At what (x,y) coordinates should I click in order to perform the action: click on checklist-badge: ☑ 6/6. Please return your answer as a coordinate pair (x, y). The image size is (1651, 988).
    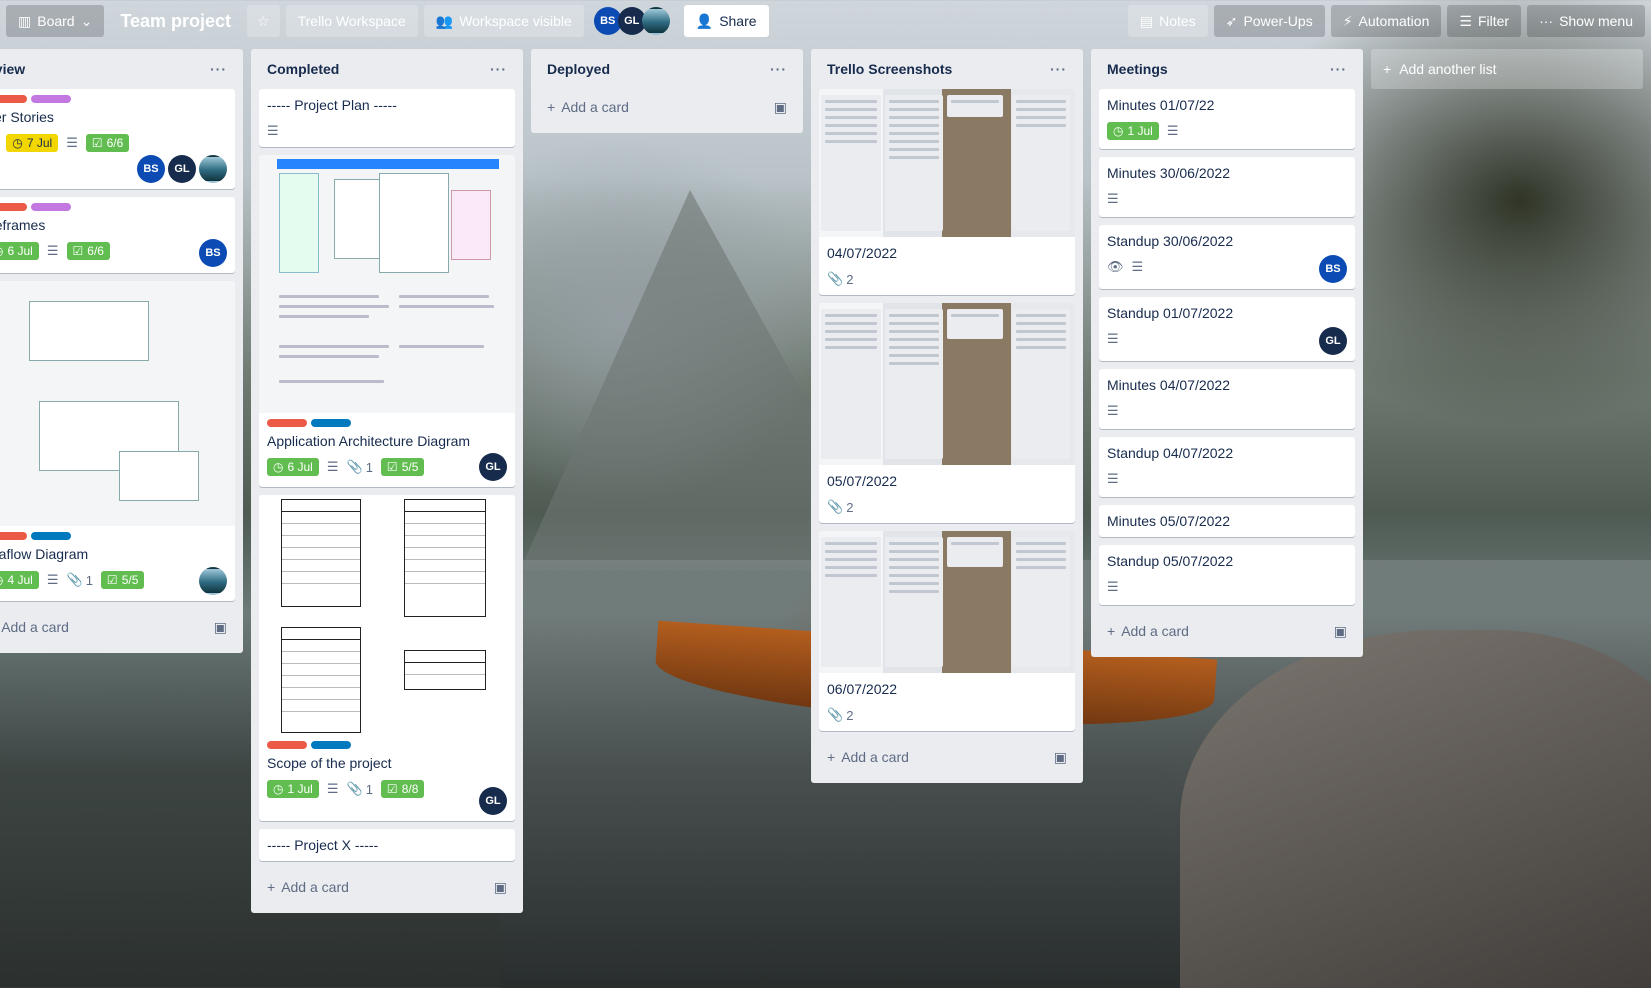
    Looking at the image, I should click on (88, 251).